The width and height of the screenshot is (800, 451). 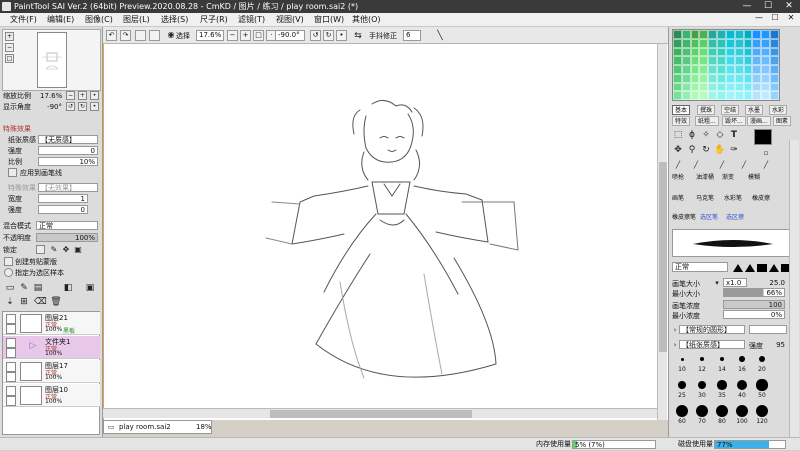 What do you see at coordinates (11, 343) in the screenshot?
I see `layer-visibility-icon` at bounding box center [11, 343].